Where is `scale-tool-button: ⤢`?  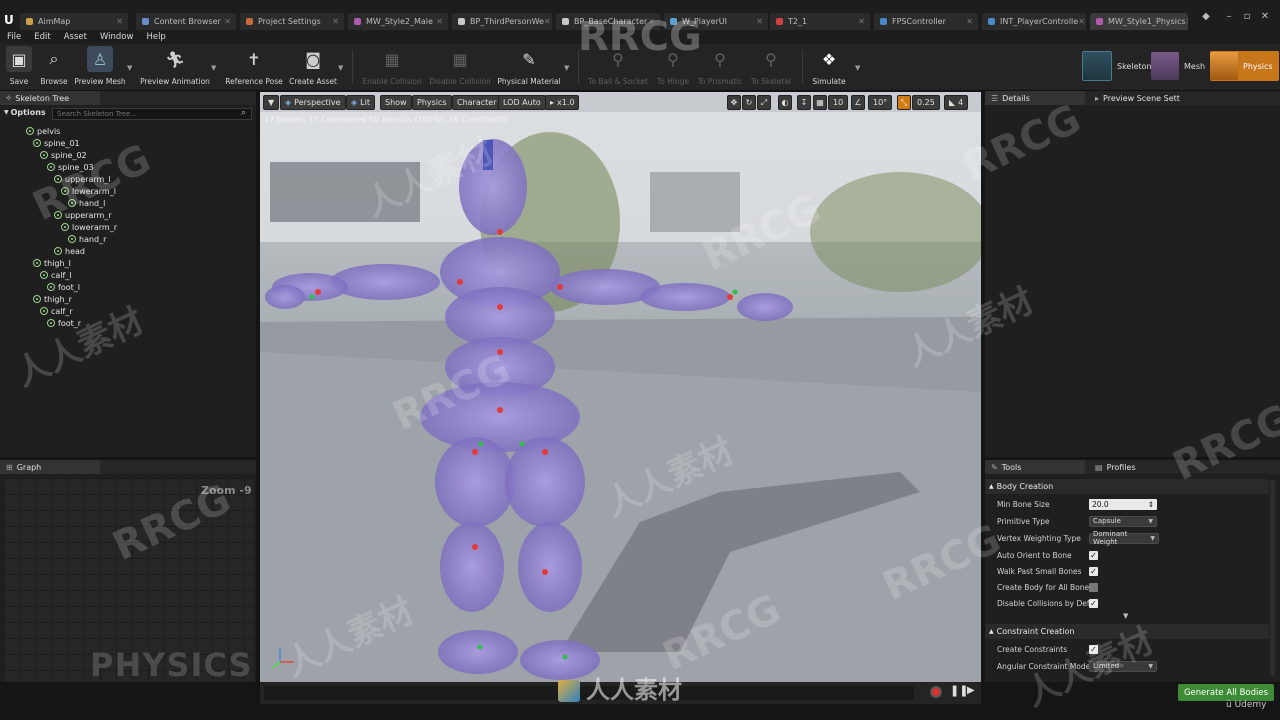
scale-tool-button: ⤢ is located at coordinates (764, 102).